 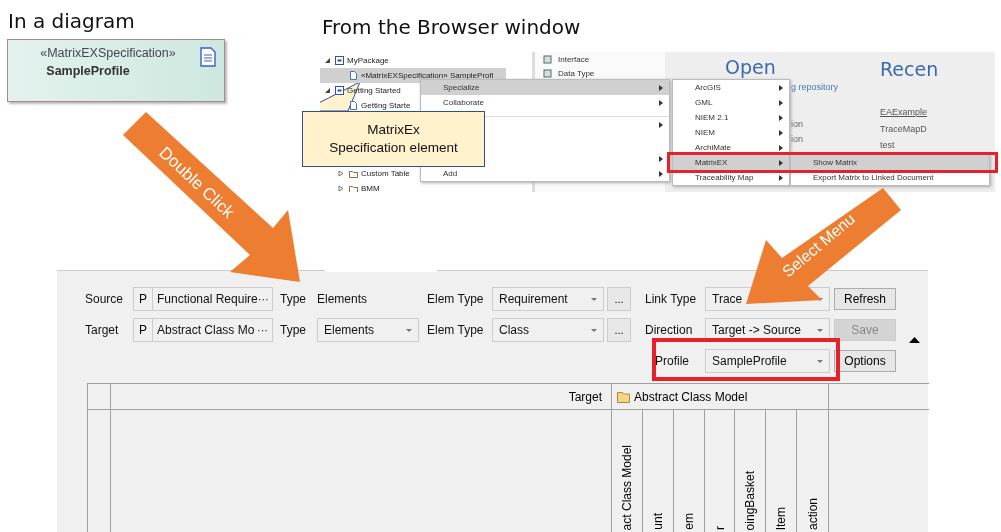 I want to click on collapse-icon, so click(x=914, y=340).